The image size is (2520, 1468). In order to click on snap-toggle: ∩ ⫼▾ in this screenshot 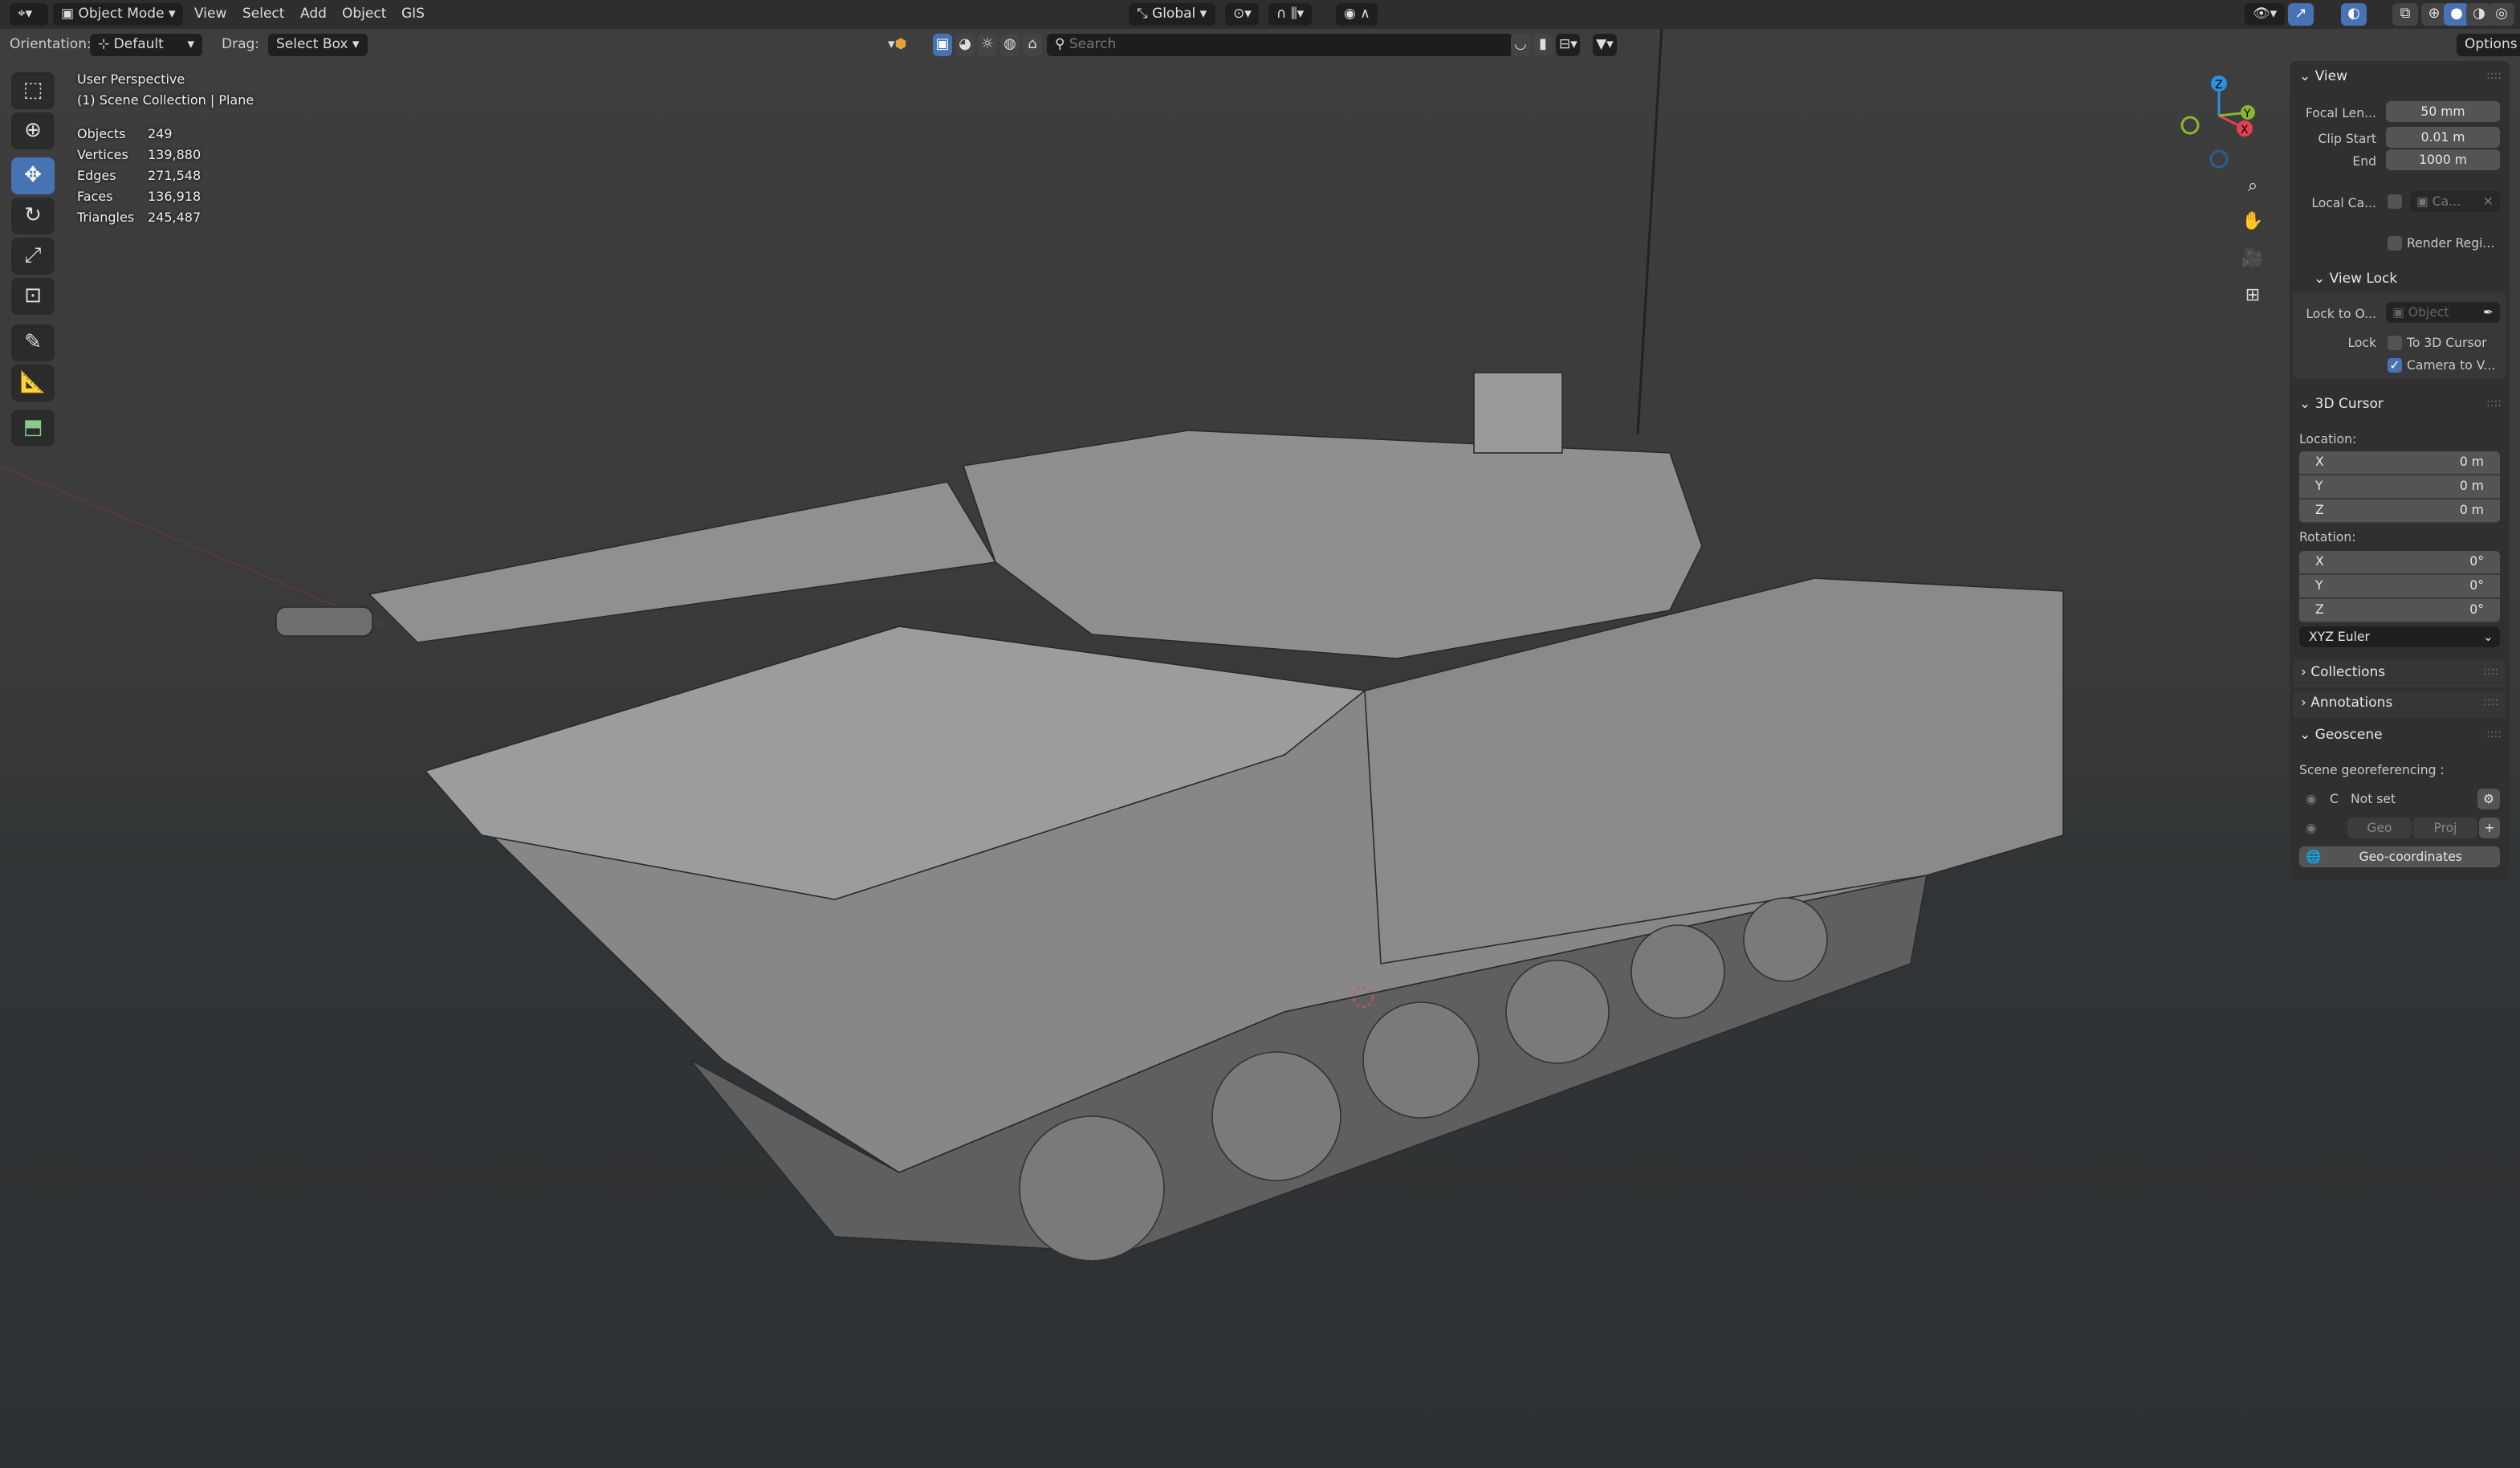, I will do `click(1290, 14)`.